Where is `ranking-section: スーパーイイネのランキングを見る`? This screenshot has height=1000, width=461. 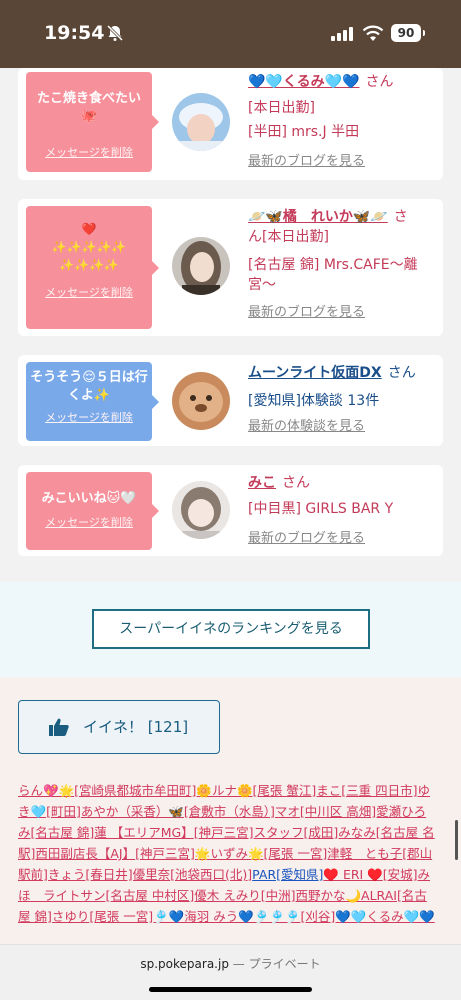 ranking-section: スーパーイイネのランキングを見る is located at coordinates (230, 629).